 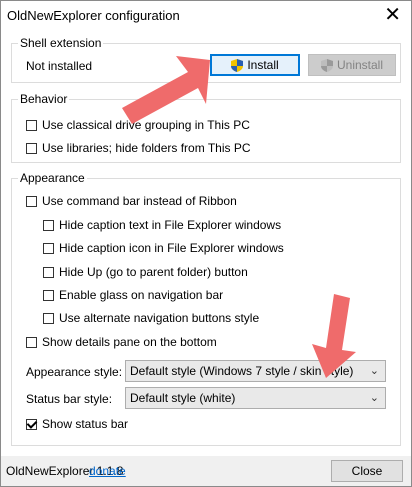 What do you see at coordinates (141, 295) in the screenshot?
I see `checkbox-label: Enable glass on navigation bar` at bounding box center [141, 295].